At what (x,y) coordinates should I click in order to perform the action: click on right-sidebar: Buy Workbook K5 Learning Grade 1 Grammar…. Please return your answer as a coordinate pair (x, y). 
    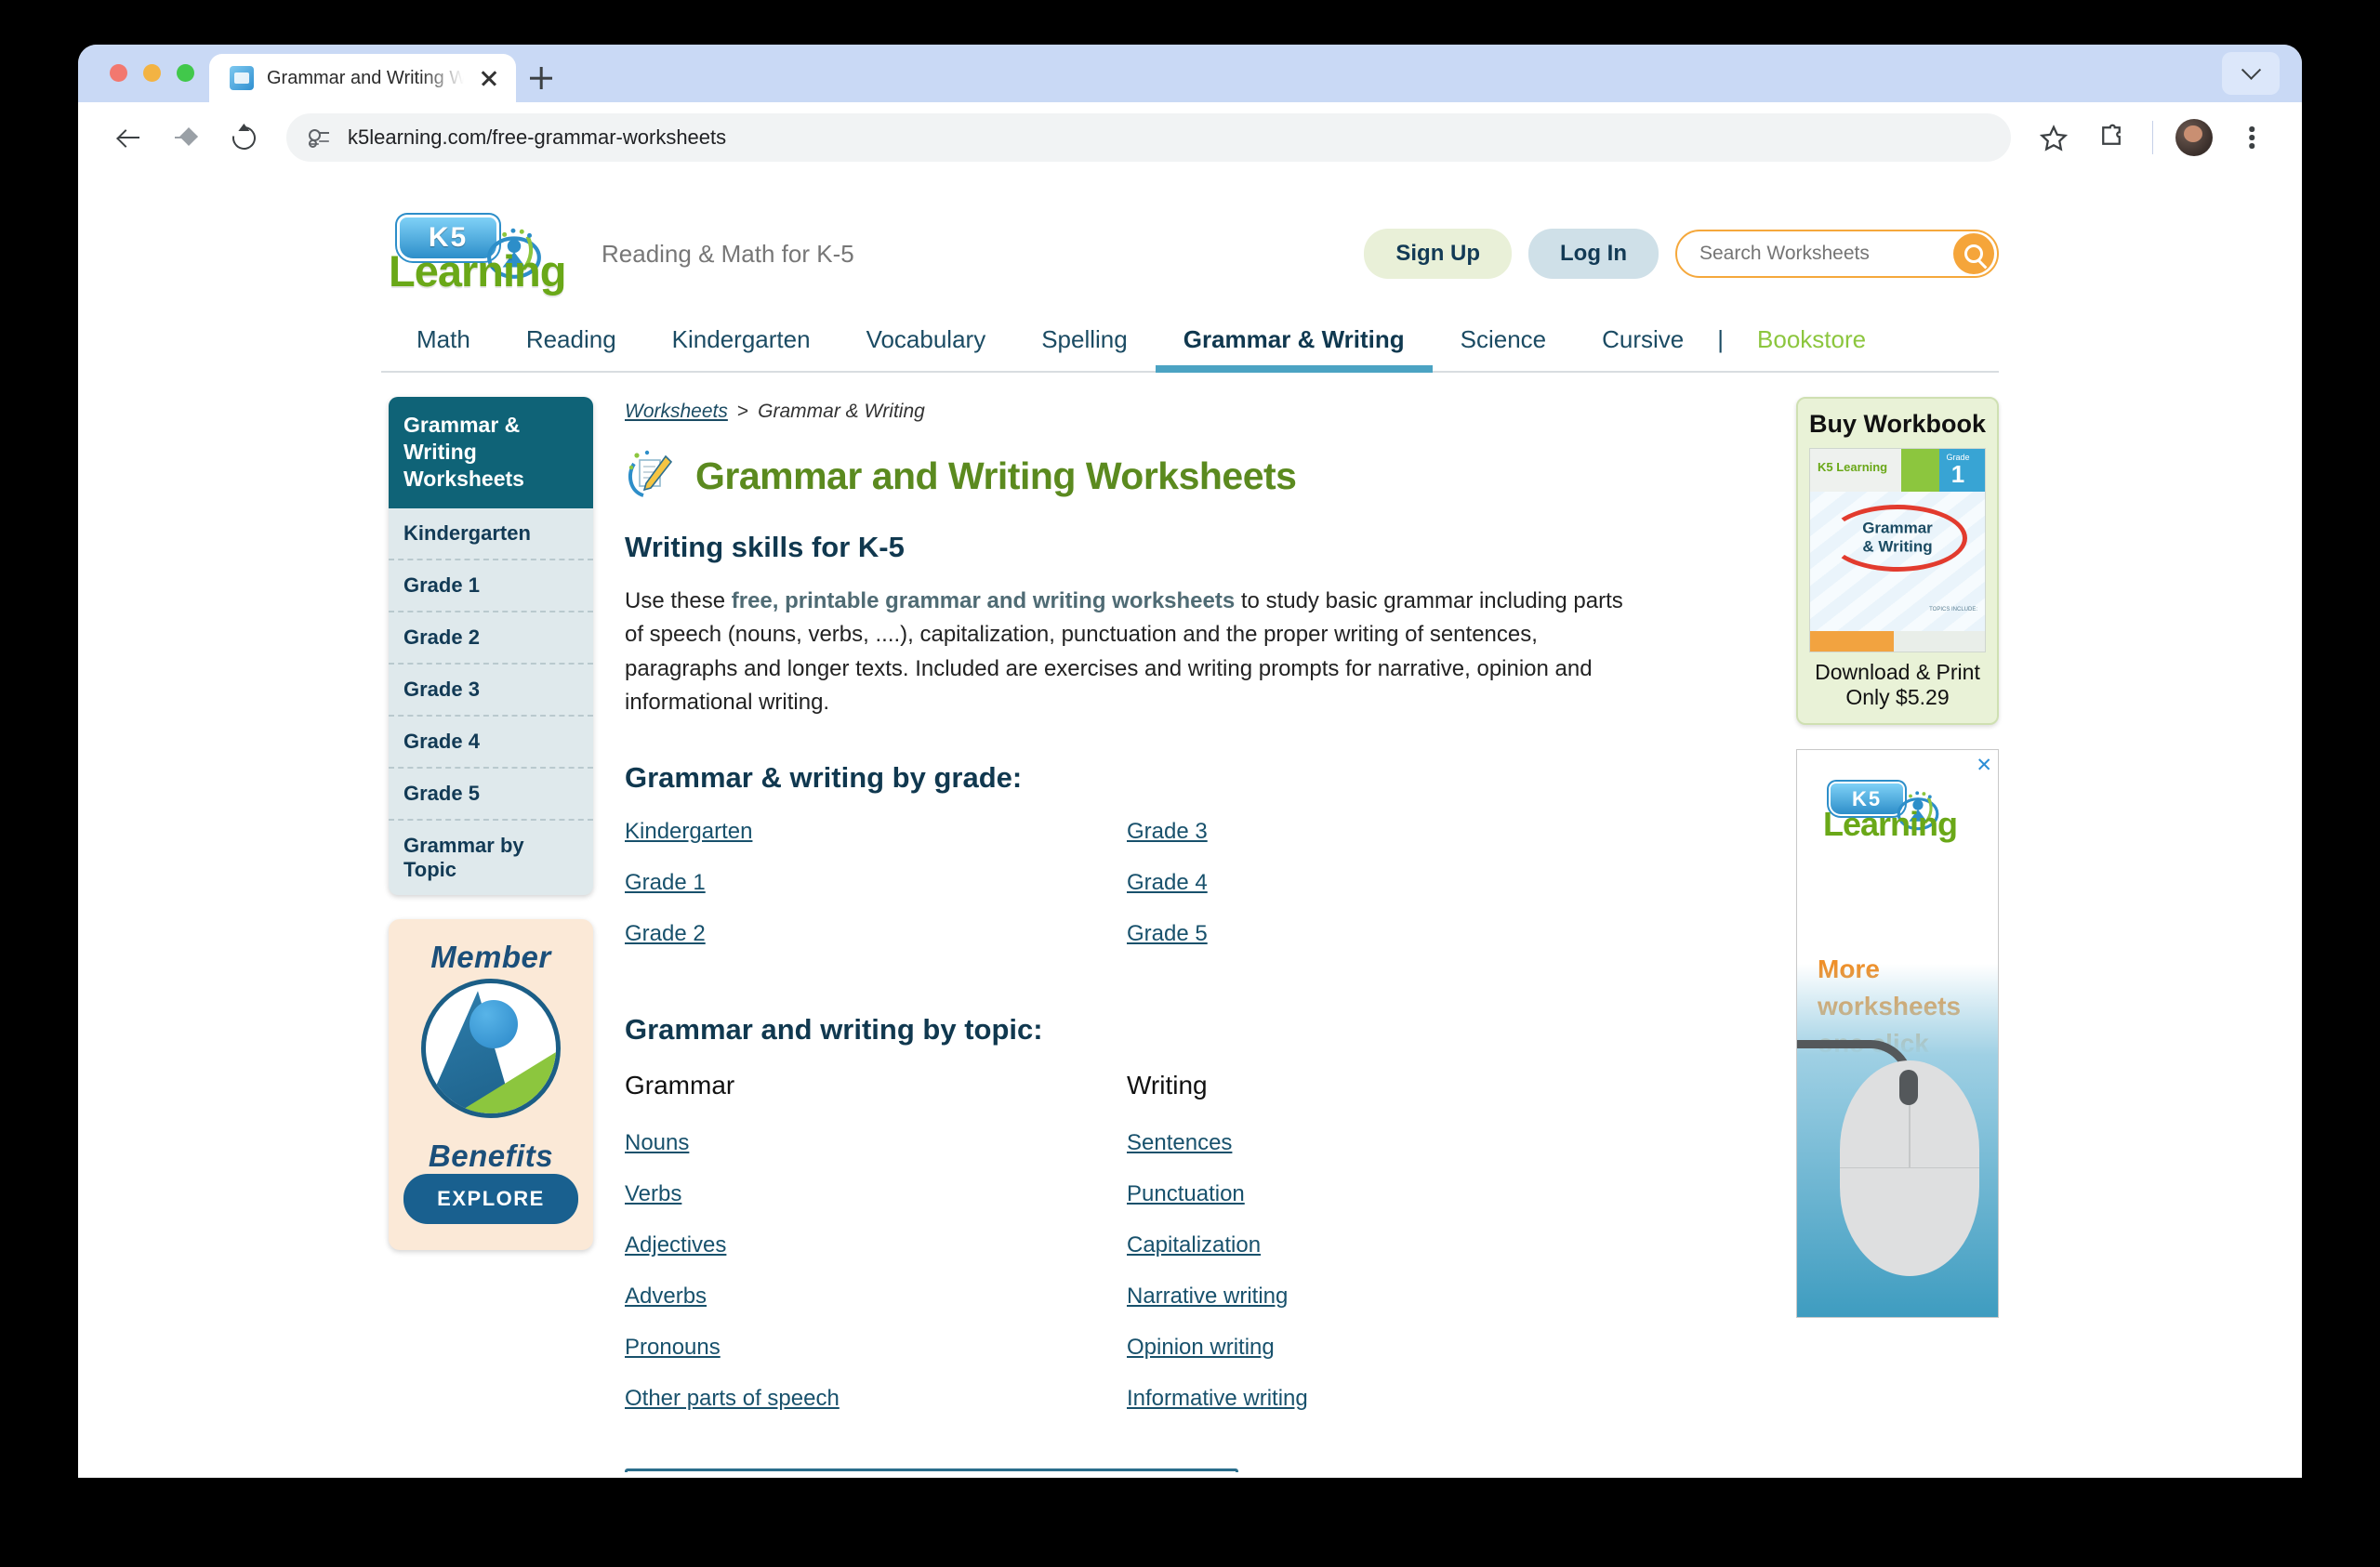
    Looking at the image, I should click on (1897, 937).